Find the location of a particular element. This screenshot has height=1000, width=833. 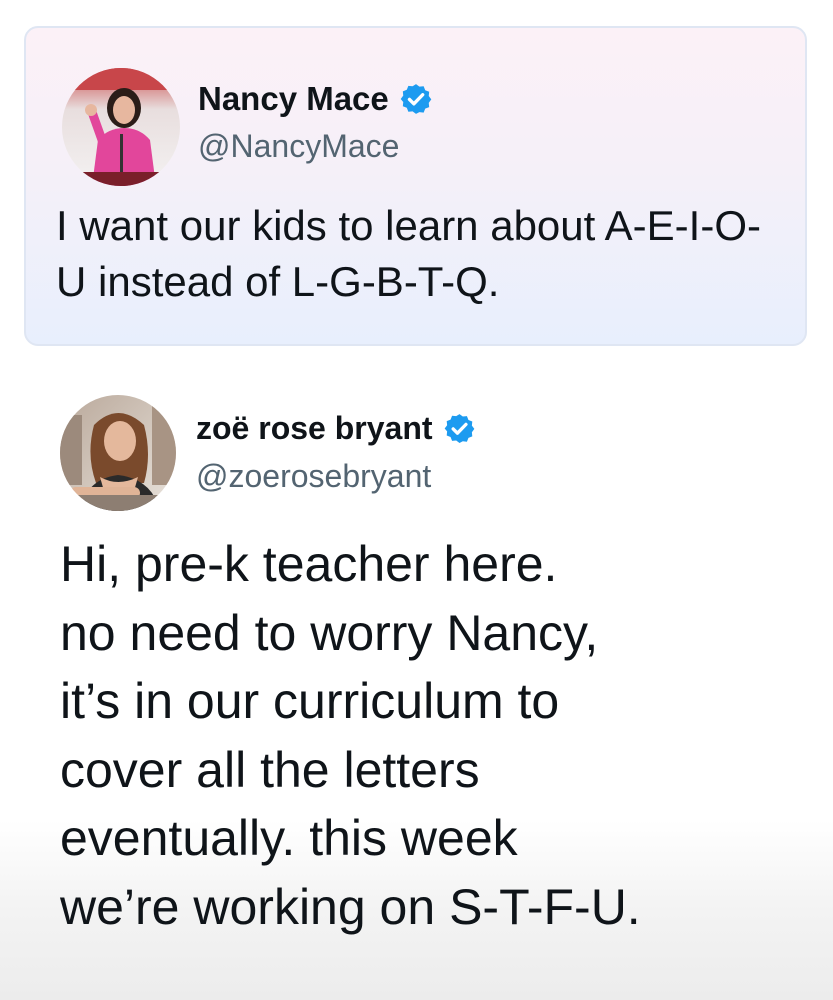

reply-text-line: it’s in our curriculum to is located at coordinates (310, 701).